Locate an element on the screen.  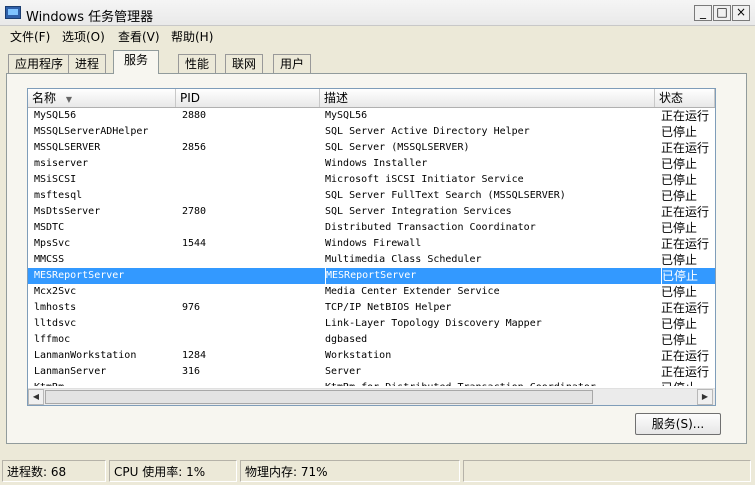
column-header-pid: PID is located at coordinates (248, 98).